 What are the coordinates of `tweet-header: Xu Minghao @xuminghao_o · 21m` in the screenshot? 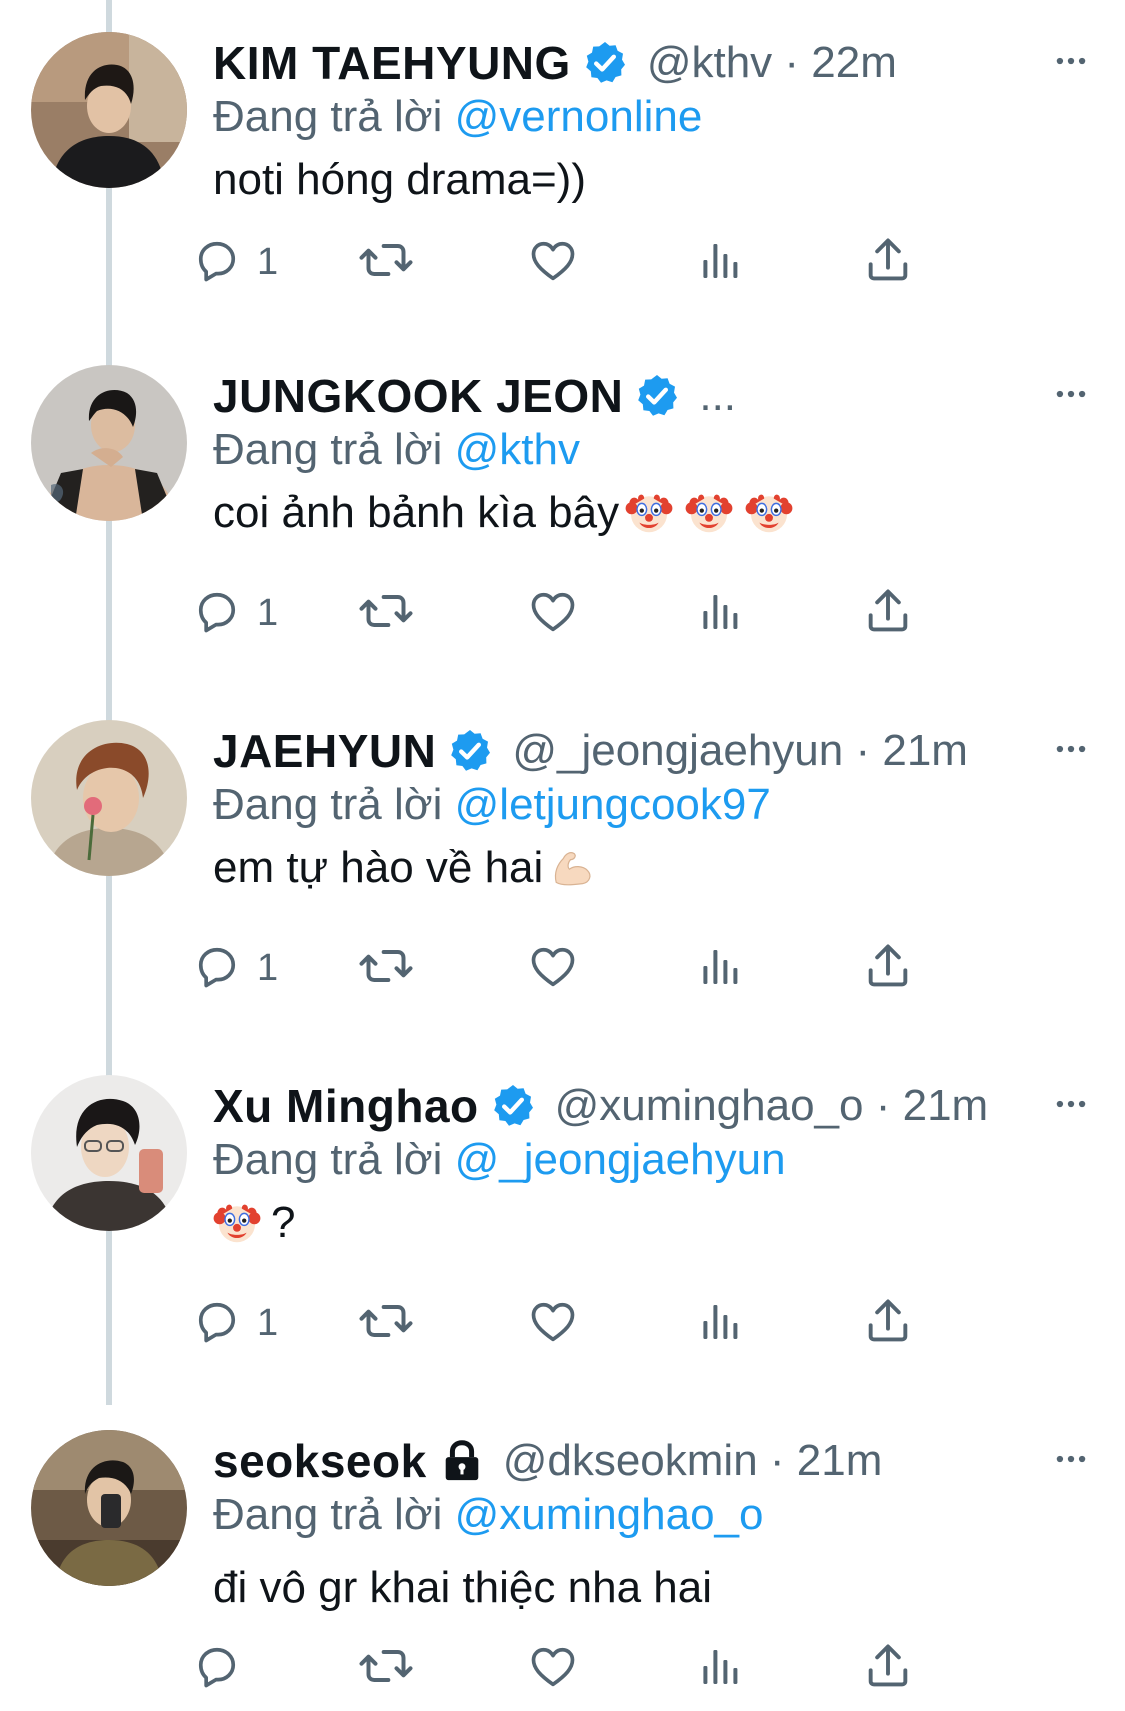 It's located at (654, 1106).